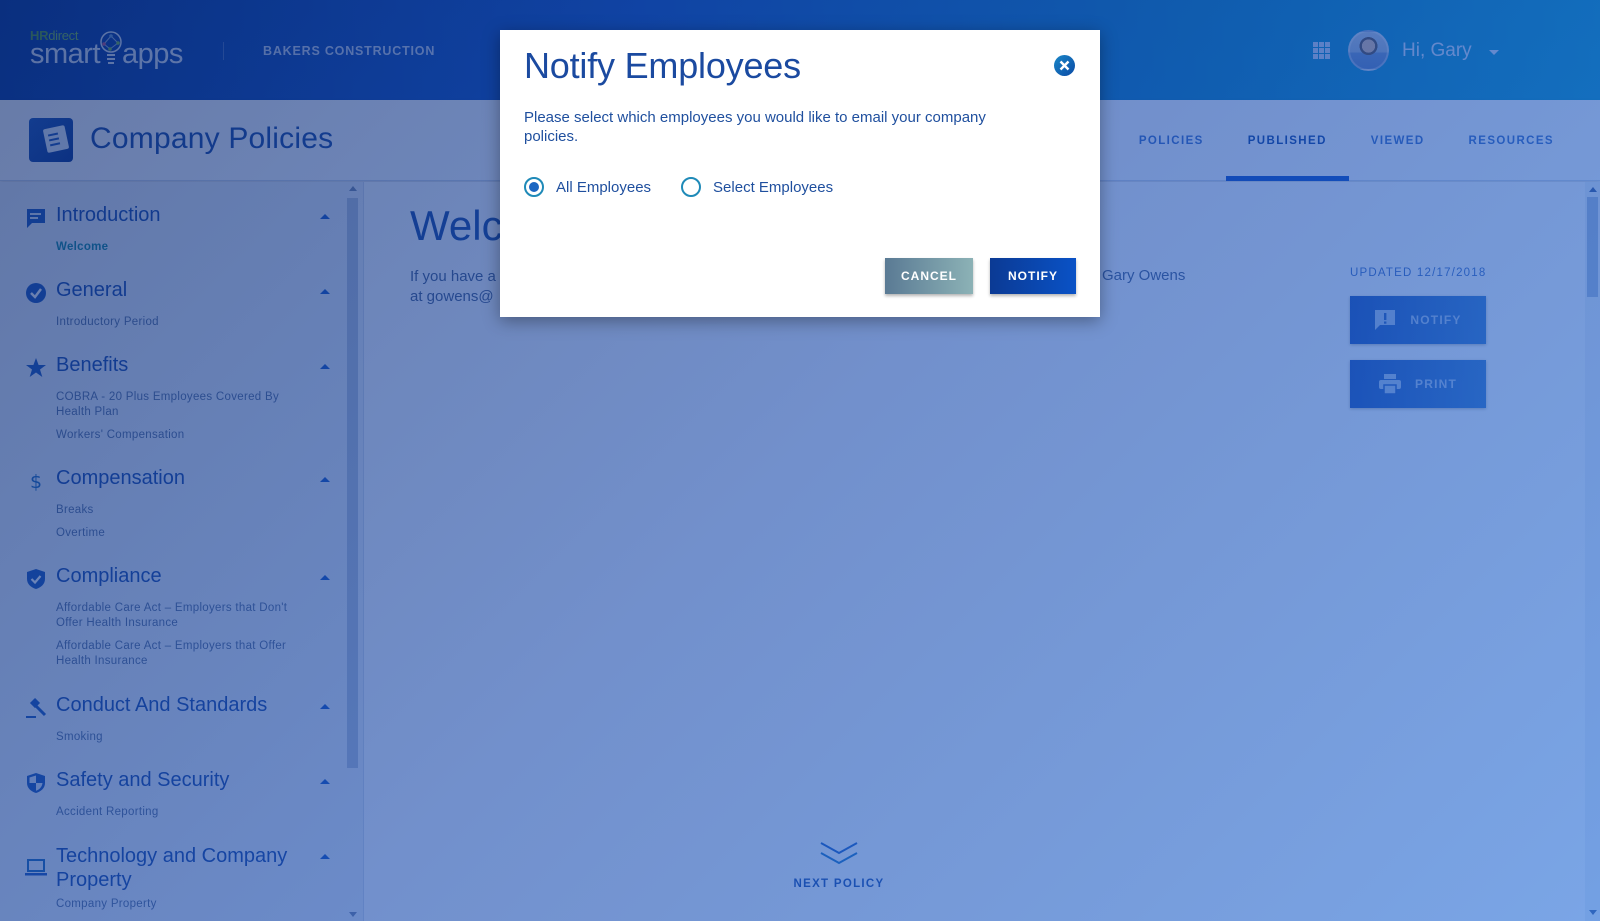 This screenshot has width=1600, height=921. Describe the element at coordinates (1033, 276) in the screenshot. I see `notify-confirm-button: NOTIFY` at that location.